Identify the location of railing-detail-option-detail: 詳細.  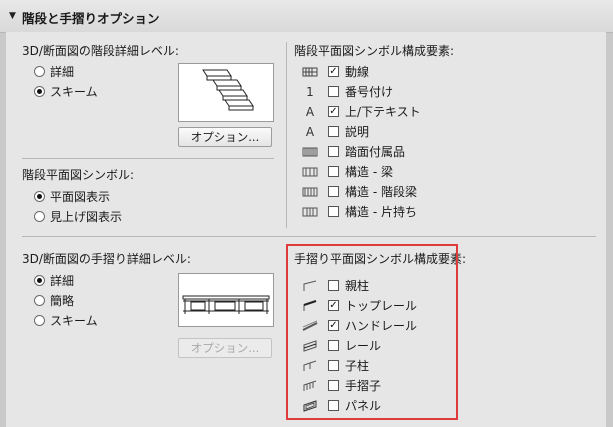
(62, 280).